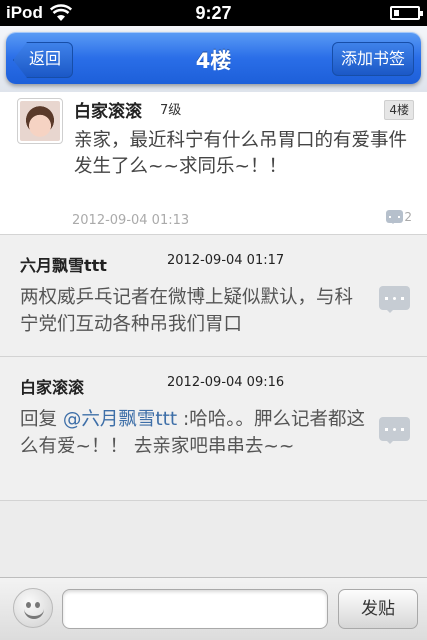 The width and height of the screenshot is (427, 640). I want to click on comment-count-button: 2, so click(399, 217).